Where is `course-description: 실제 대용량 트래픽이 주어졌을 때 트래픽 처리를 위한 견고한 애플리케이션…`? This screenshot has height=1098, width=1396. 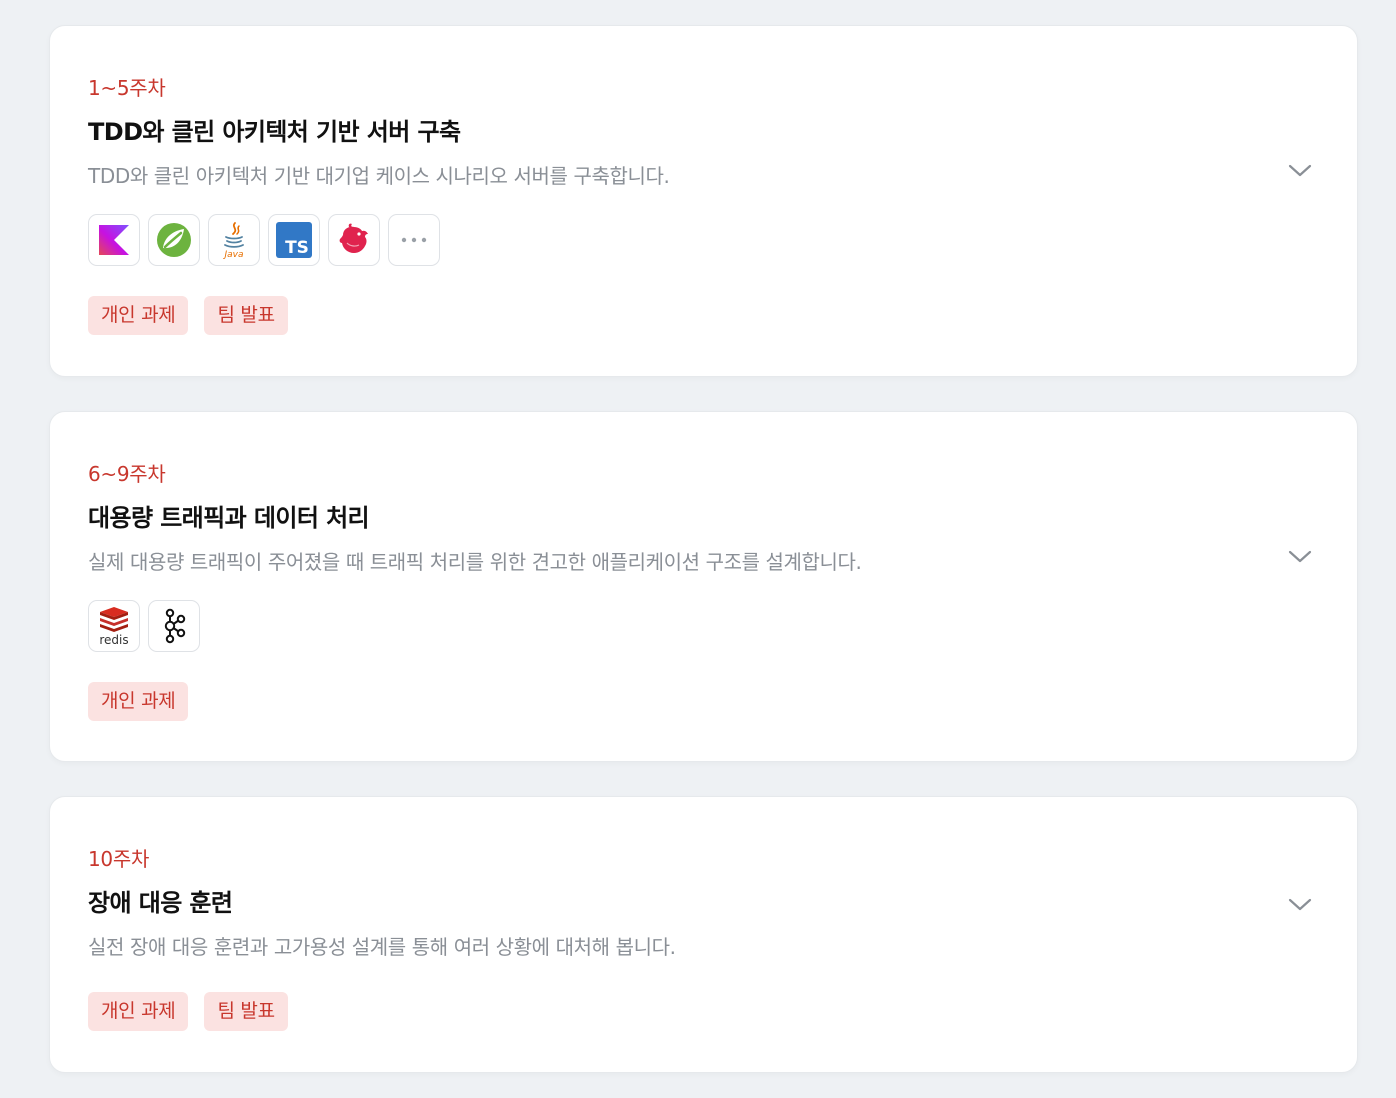 course-description: 실제 대용량 트래픽이 주어졌을 때 트래픽 처리를 위한 견고한 애플리케이션… is located at coordinates (475, 562).